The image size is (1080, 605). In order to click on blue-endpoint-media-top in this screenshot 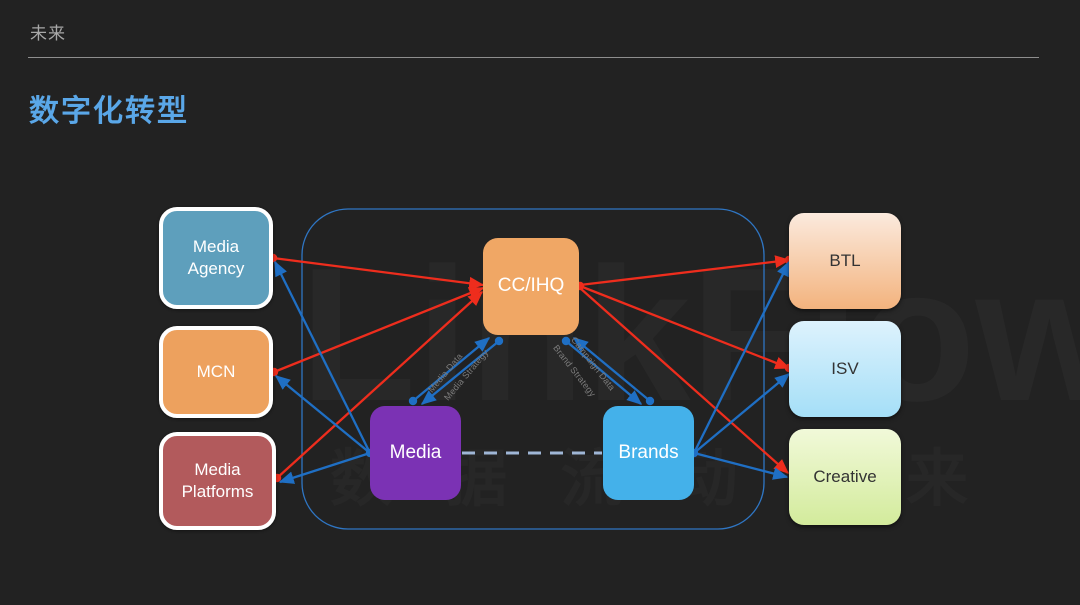, I will do `click(413, 401)`.